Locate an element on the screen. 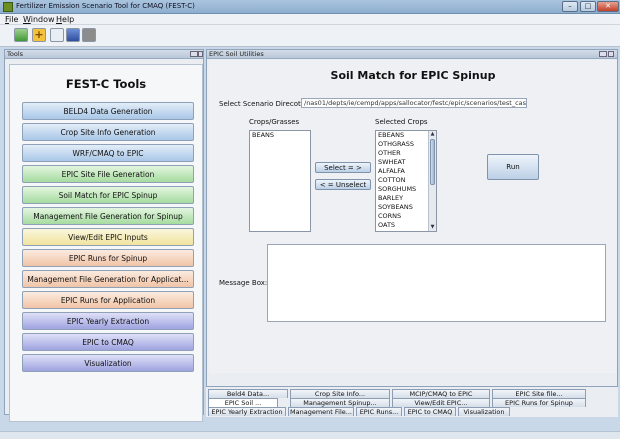 The image size is (620, 439). unselect-button: < = Unselect is located at coordinates (343, 184).